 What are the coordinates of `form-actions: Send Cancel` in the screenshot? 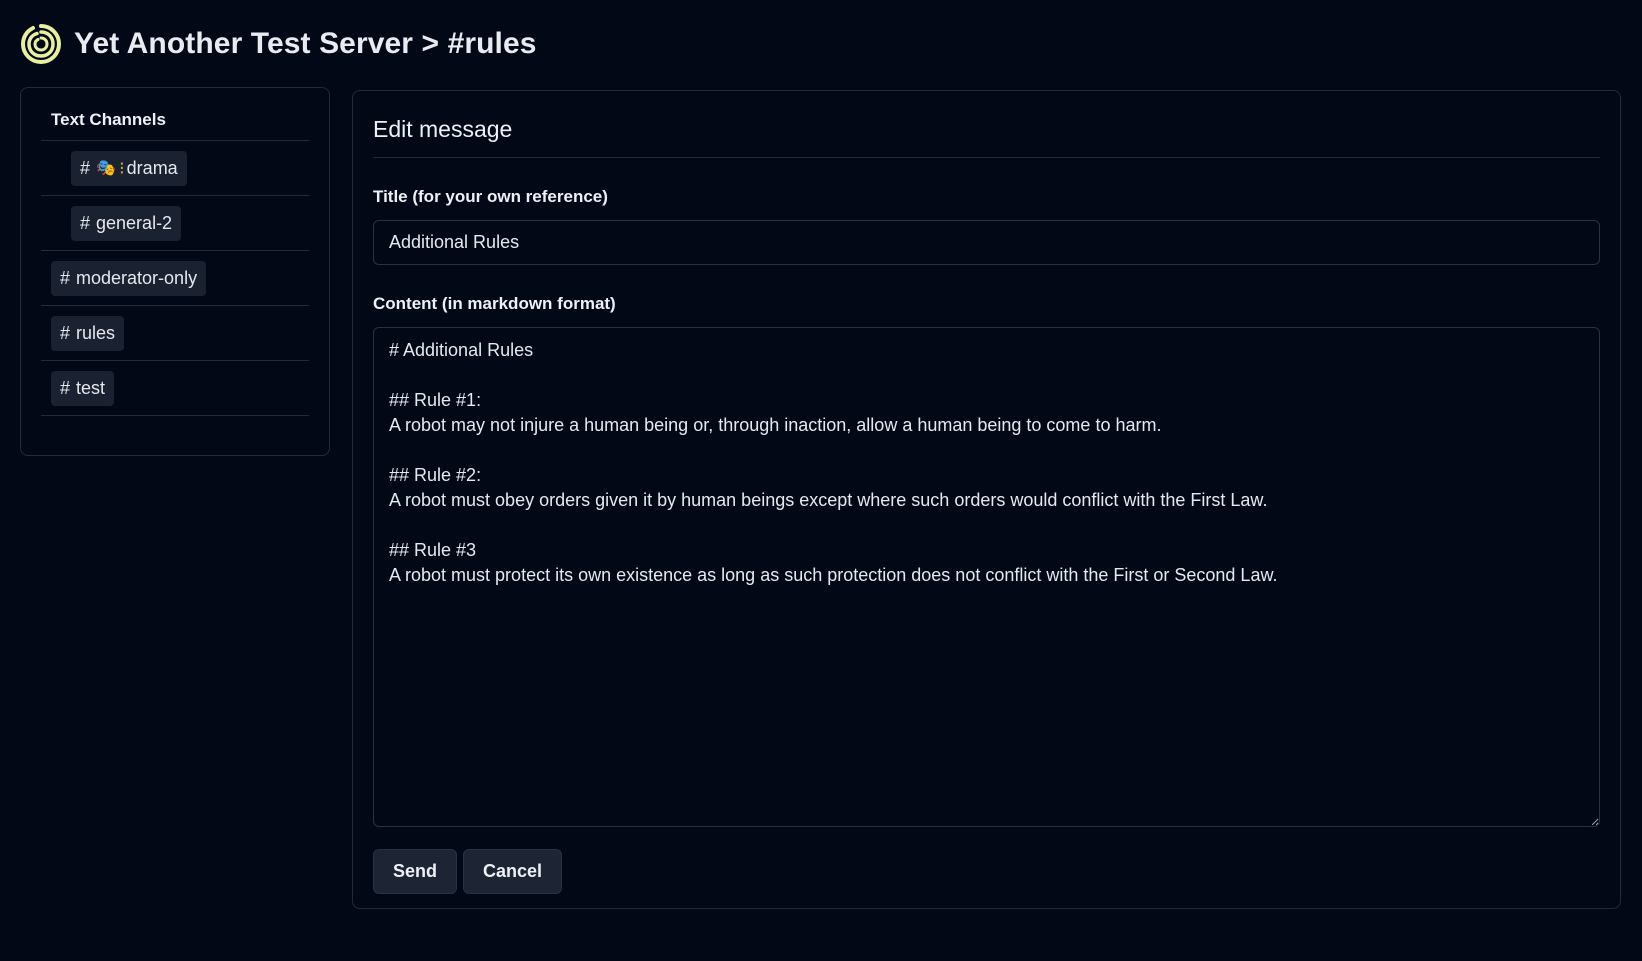 It's located at (986, 871).